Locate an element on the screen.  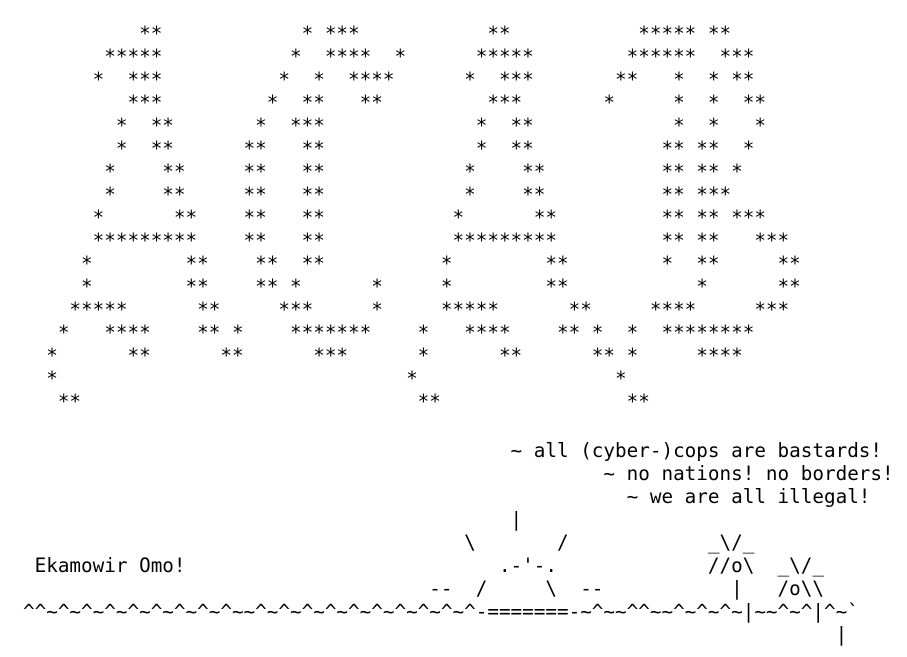
acab-art-row-10: ********* ** ** ********* ** ** *** is located at coordinates (406, 240).